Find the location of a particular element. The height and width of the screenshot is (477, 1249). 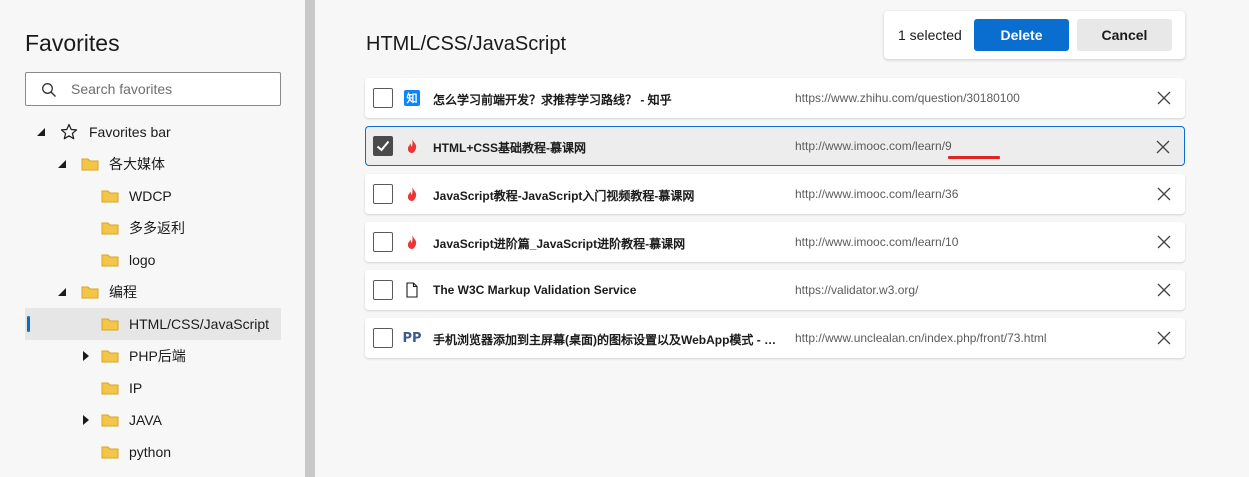

tree-item-programming-folder: 编程 is located at coordinates (153, 292).